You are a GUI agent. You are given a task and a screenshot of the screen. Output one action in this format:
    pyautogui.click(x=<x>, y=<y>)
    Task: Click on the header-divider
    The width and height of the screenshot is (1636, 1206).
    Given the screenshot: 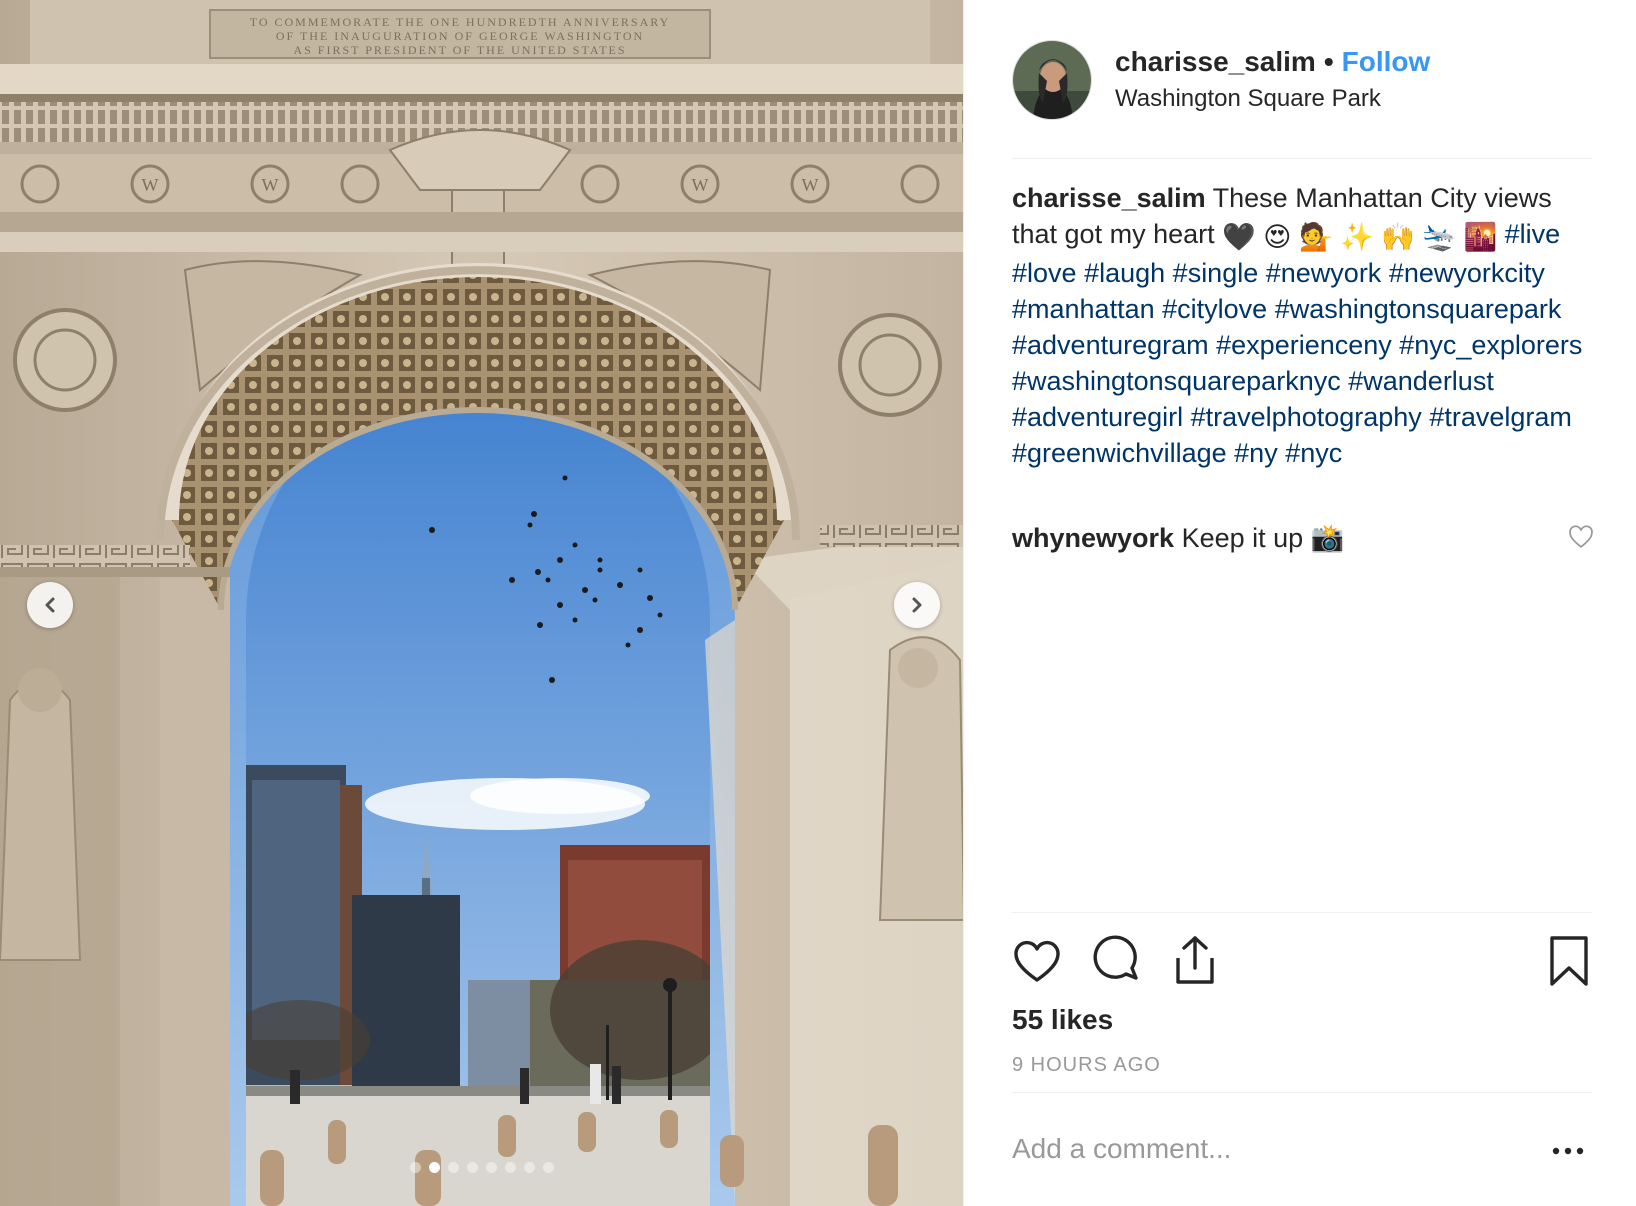 What is the action you would take?
    pyautogui.click(x=1302, y=158)
    